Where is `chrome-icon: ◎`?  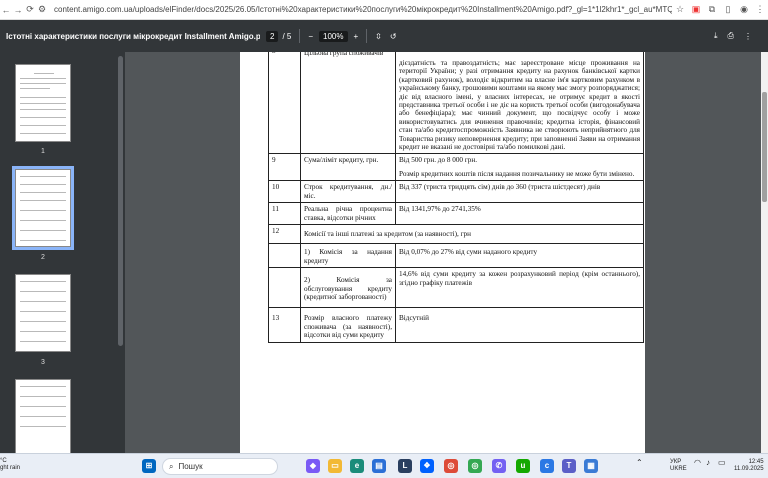
chrome-icon: ◎ is located at coordinates (451, 466).